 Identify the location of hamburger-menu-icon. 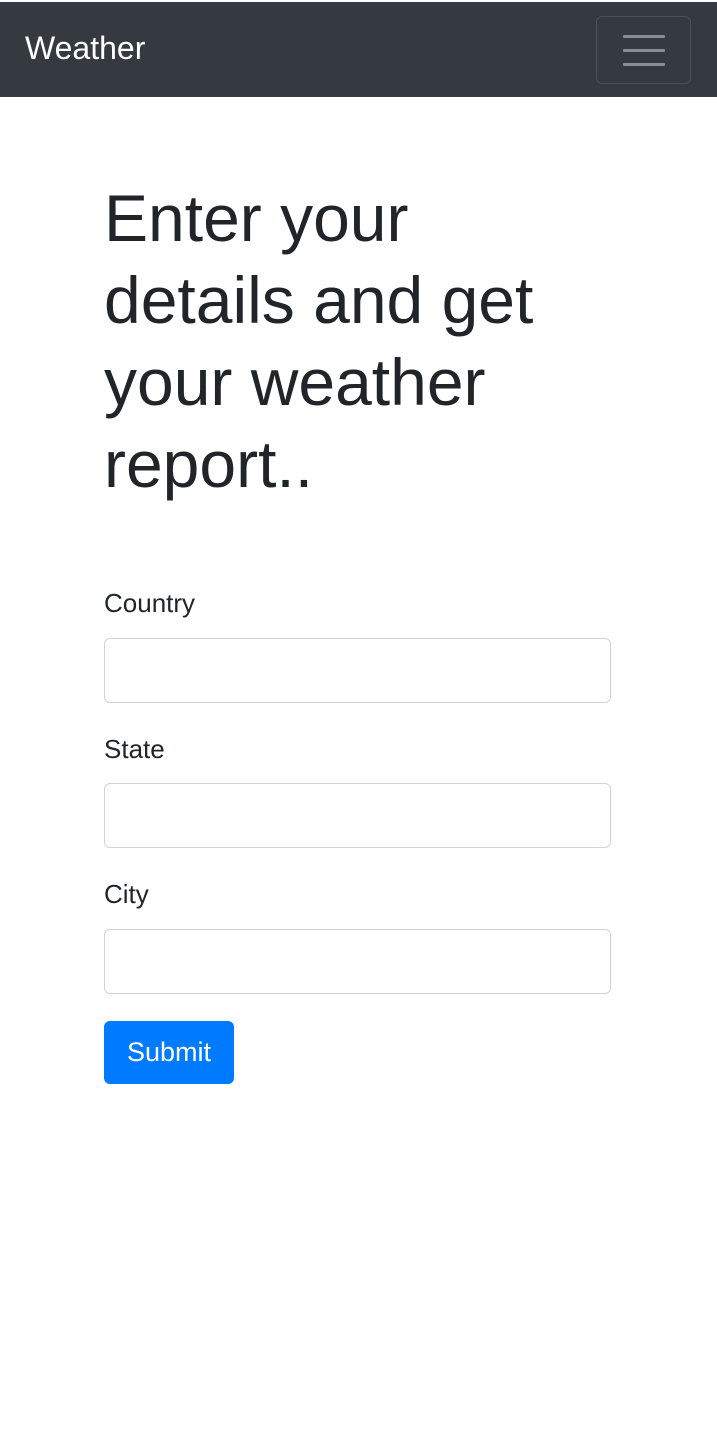
(644, 50).